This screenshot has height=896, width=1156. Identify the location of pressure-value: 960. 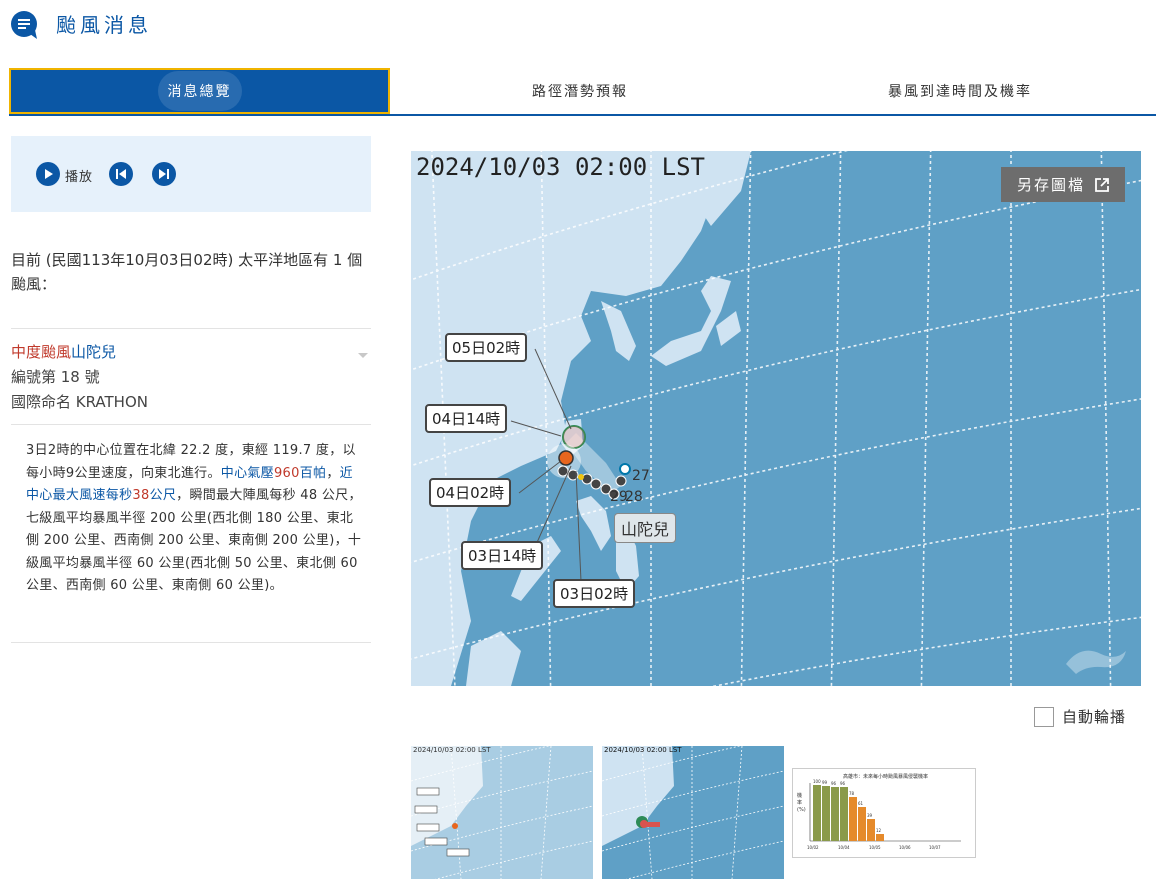
(286, 473).